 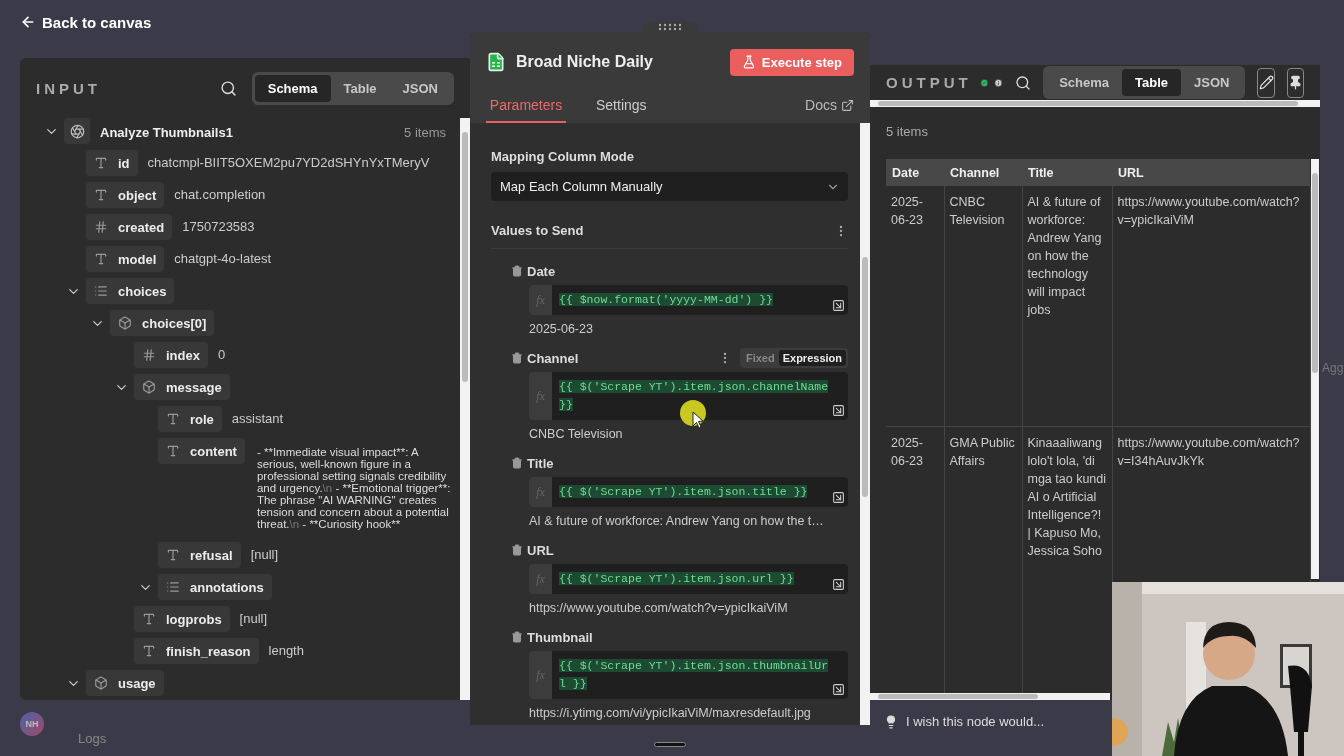 I want to click on aperture-icon, so click(x=77, y=131).